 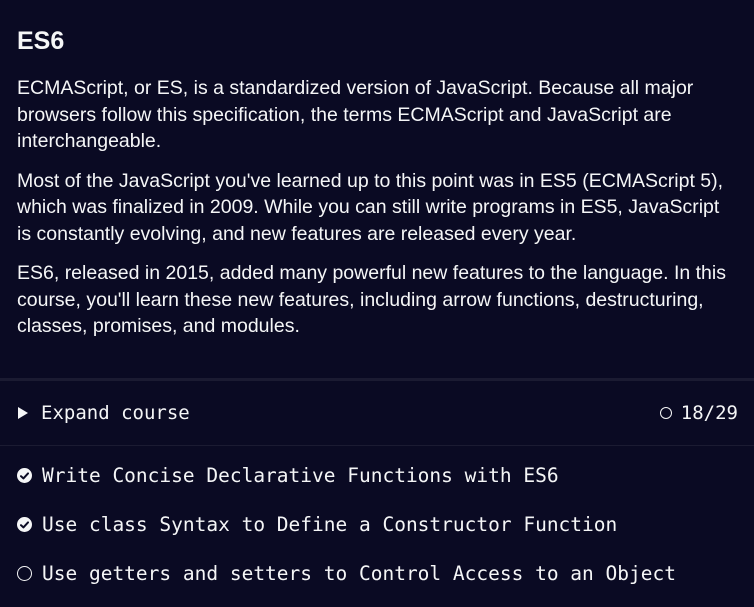 I want to click on expand-course-label: Expand course, so click(x=115, y=413).